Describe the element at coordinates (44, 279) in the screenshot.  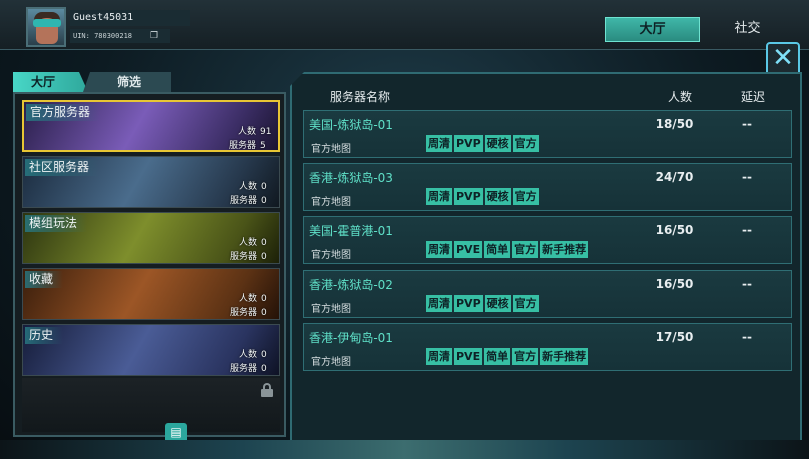
I see `category-label: 收藏` at that location.